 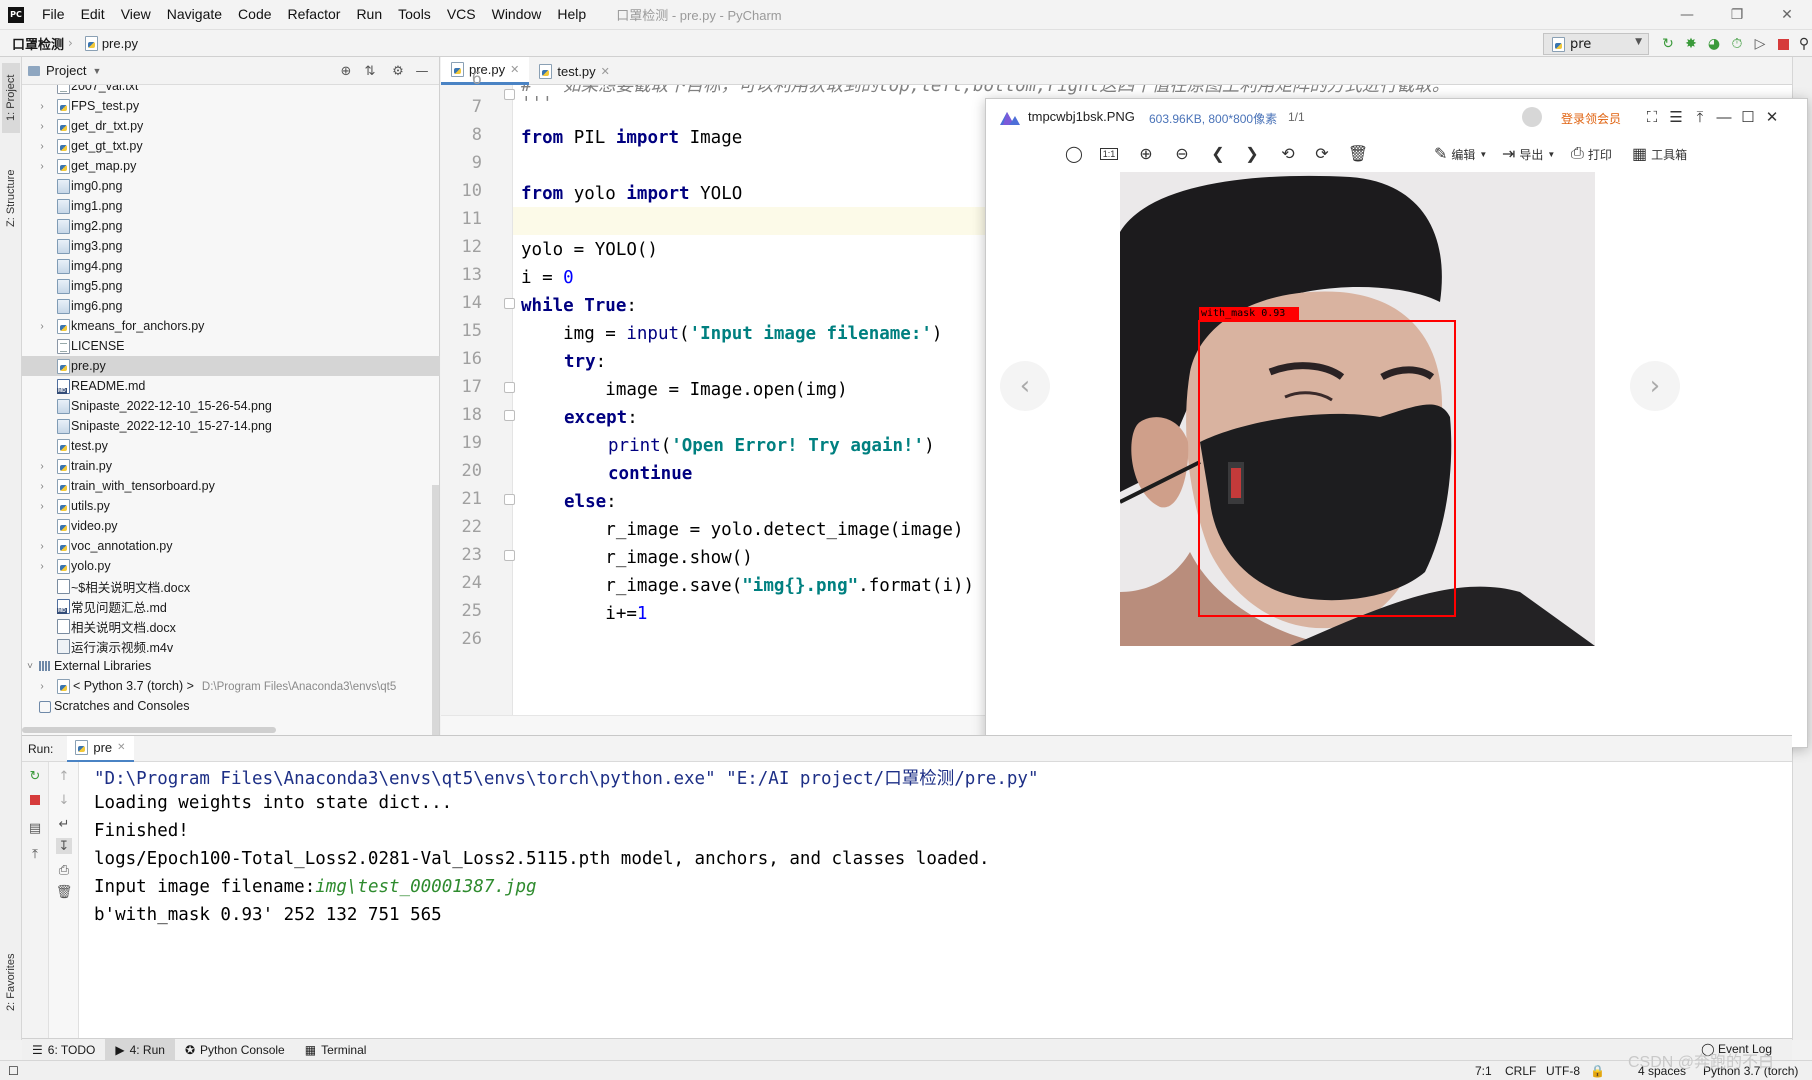 What do you see at coordinates (231, 606) in the screenshot?
I see `tree-item: 常见问题汇总.md` at bounding box center [231, 606].